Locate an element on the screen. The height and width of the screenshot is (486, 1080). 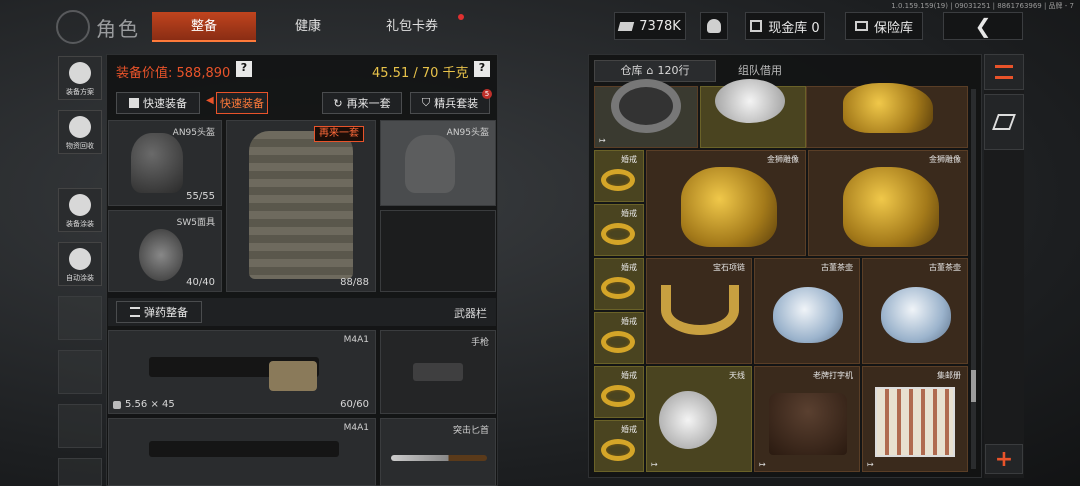
item-name: 集邮册 is located at coordinates (949, 375).